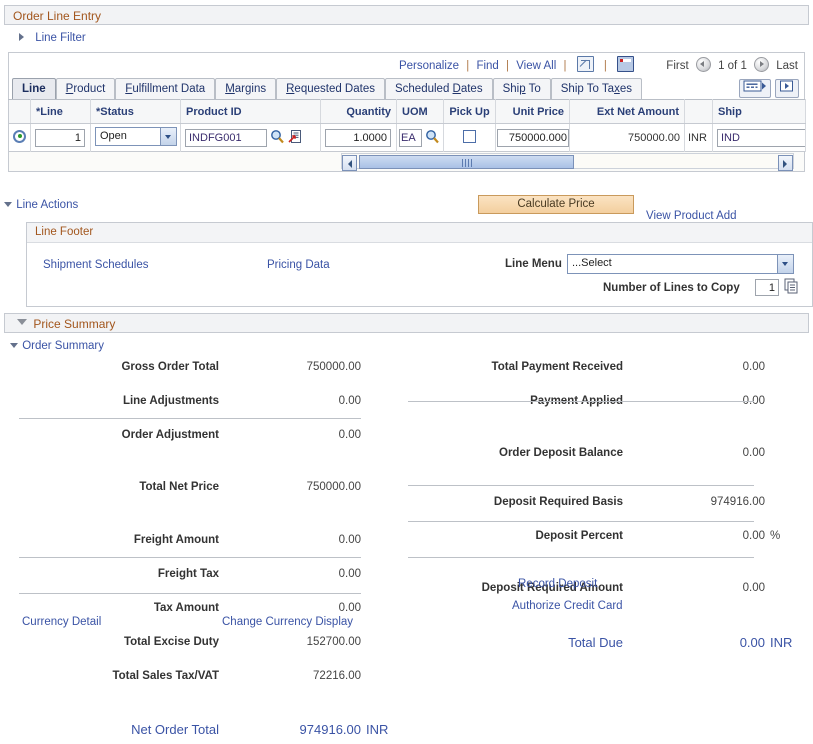 This screenshot has height=744, width=813. What do you see at coordinates (406, 323) in the screenshot?
I see `price-summary-header: Price Summary` at bounding box center [406, 323].